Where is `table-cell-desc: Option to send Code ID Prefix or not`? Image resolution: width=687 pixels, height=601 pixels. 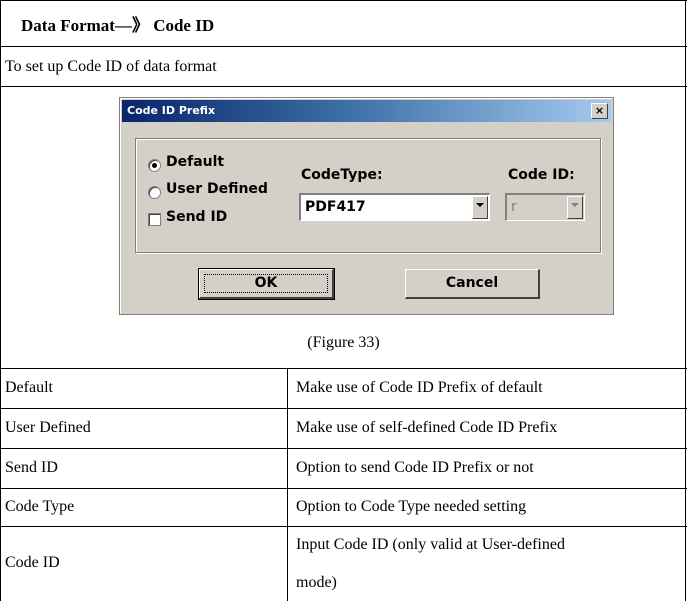 table-cell-desc: Option to send Code ID Prefix or not is located at coordinates (415, 467).